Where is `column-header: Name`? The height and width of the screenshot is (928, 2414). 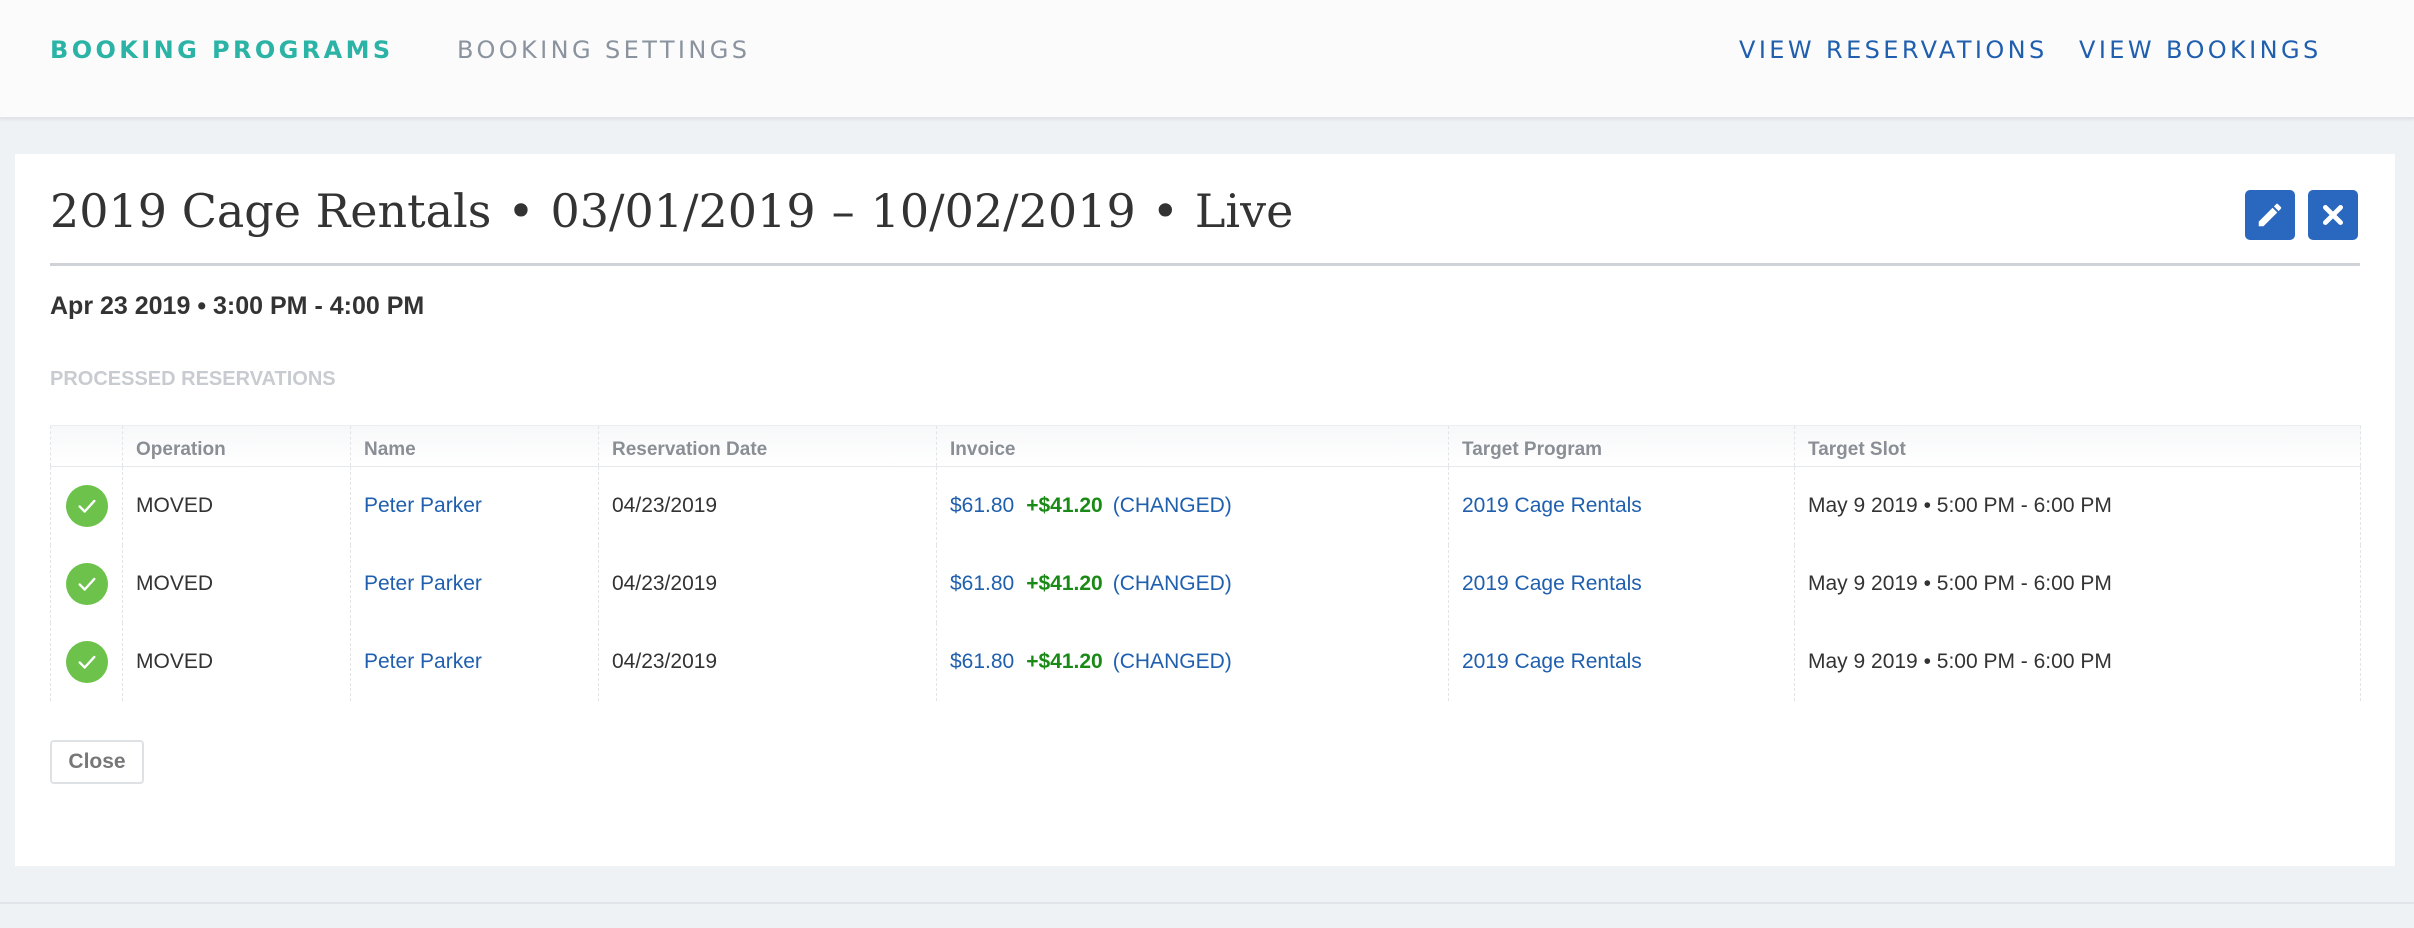 column-header: Name is located at coordinates (474, 446).